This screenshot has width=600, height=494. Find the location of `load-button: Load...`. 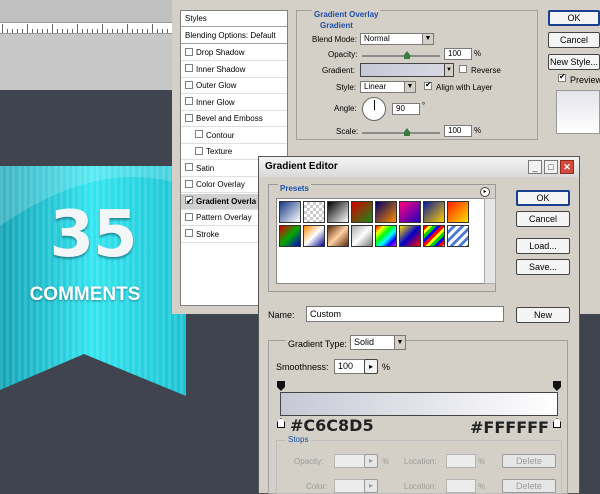

load-button: Load... is located at coordinates (543, 246).